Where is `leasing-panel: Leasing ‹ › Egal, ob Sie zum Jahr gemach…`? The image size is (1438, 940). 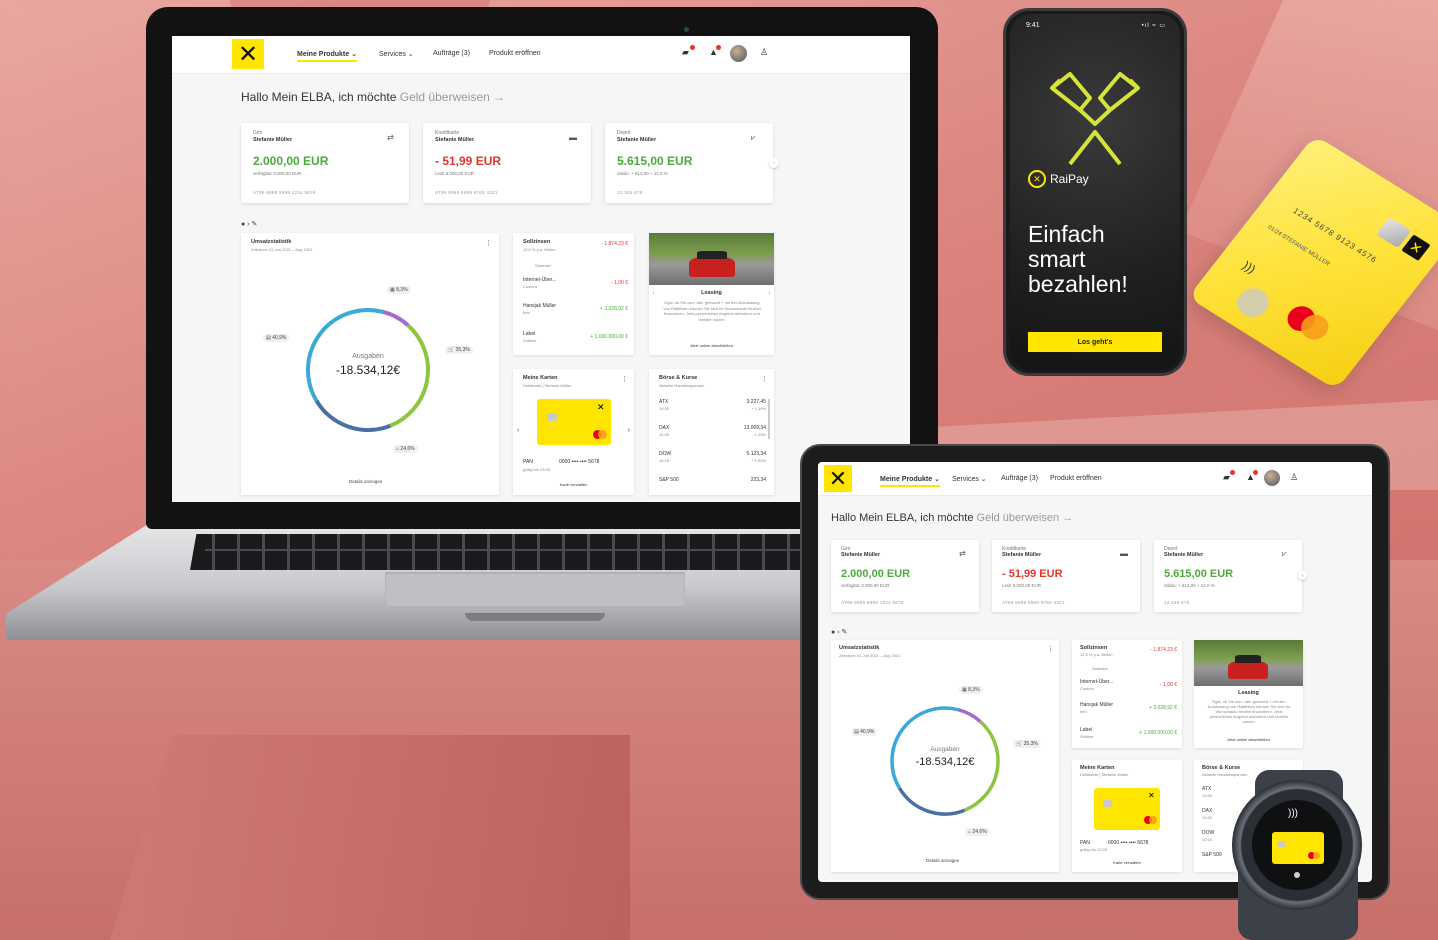 leasing-panel: Leasing ‹ › Egal, ob Sie zum Jahr gemach… is located at coordinates (711, 294).